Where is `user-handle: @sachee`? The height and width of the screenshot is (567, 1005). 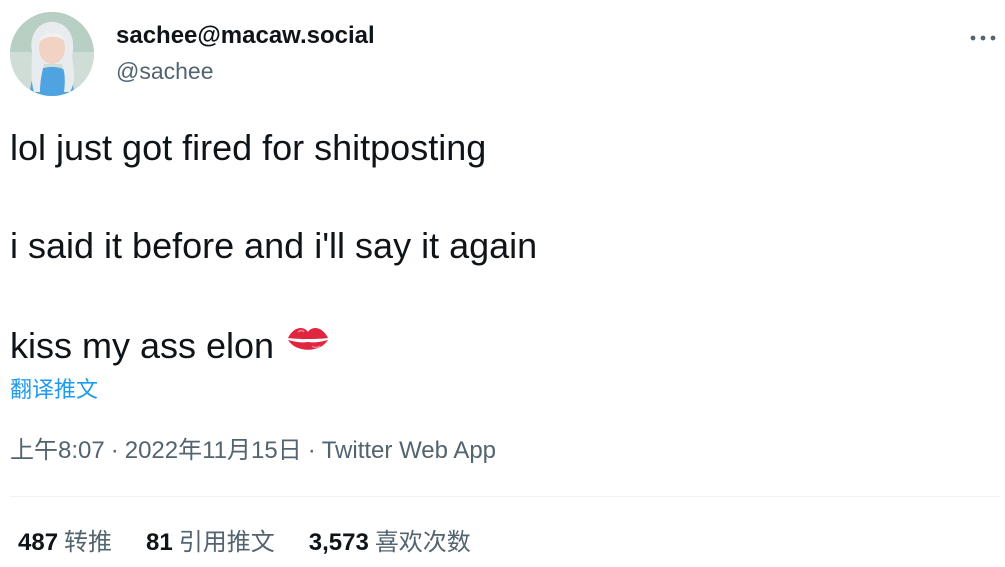 user-handle: @sachee is located at coordinates (165, 71).